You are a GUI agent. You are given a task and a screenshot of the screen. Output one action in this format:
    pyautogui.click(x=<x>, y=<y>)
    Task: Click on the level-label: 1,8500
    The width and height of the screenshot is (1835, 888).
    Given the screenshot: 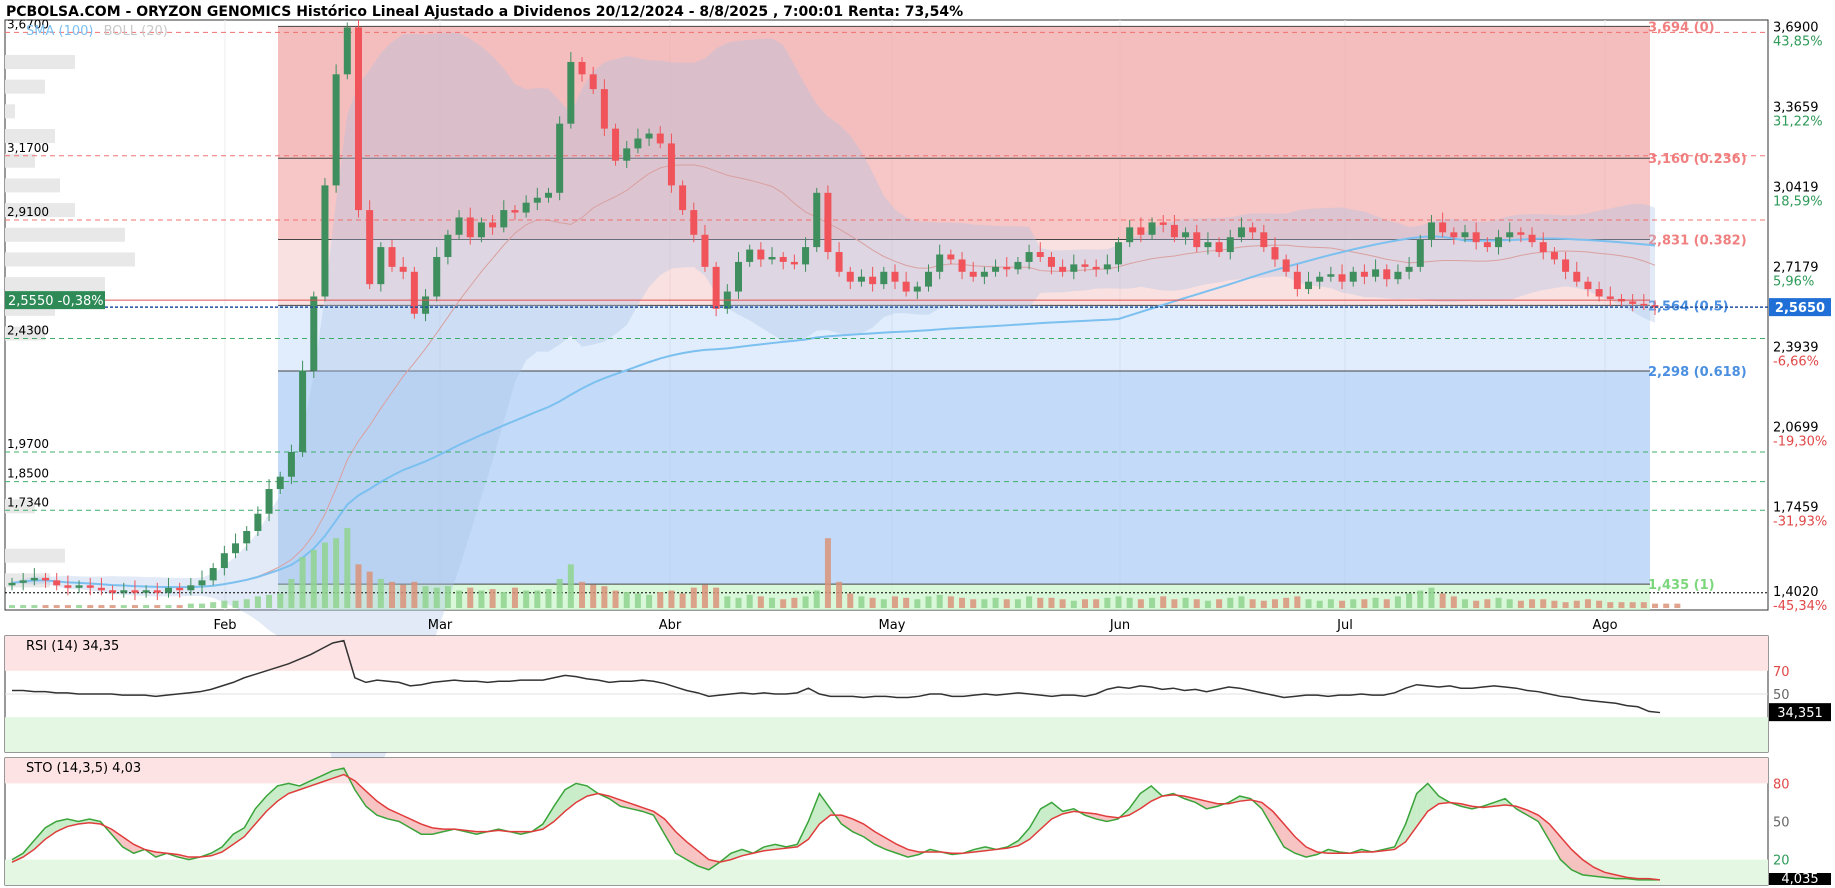 What is the action you would take?
    pyautogui.click(x=28, y=474)
    